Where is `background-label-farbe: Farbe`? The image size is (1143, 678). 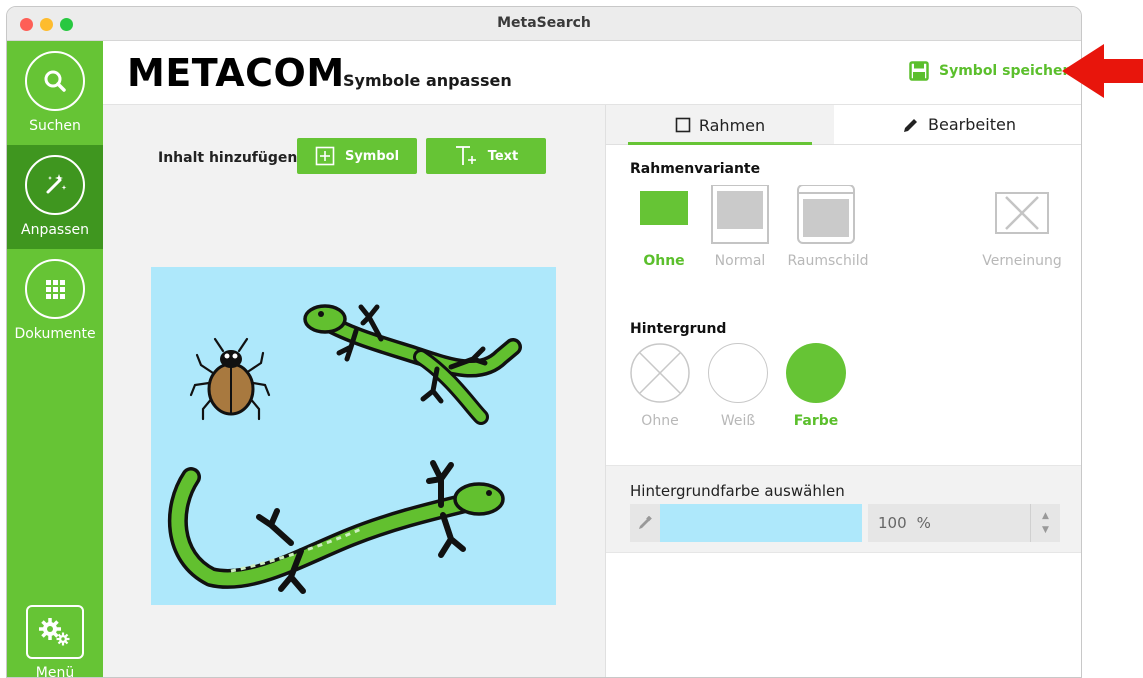
background-label-farbe: Farbe is located at coordinates (816, 421).